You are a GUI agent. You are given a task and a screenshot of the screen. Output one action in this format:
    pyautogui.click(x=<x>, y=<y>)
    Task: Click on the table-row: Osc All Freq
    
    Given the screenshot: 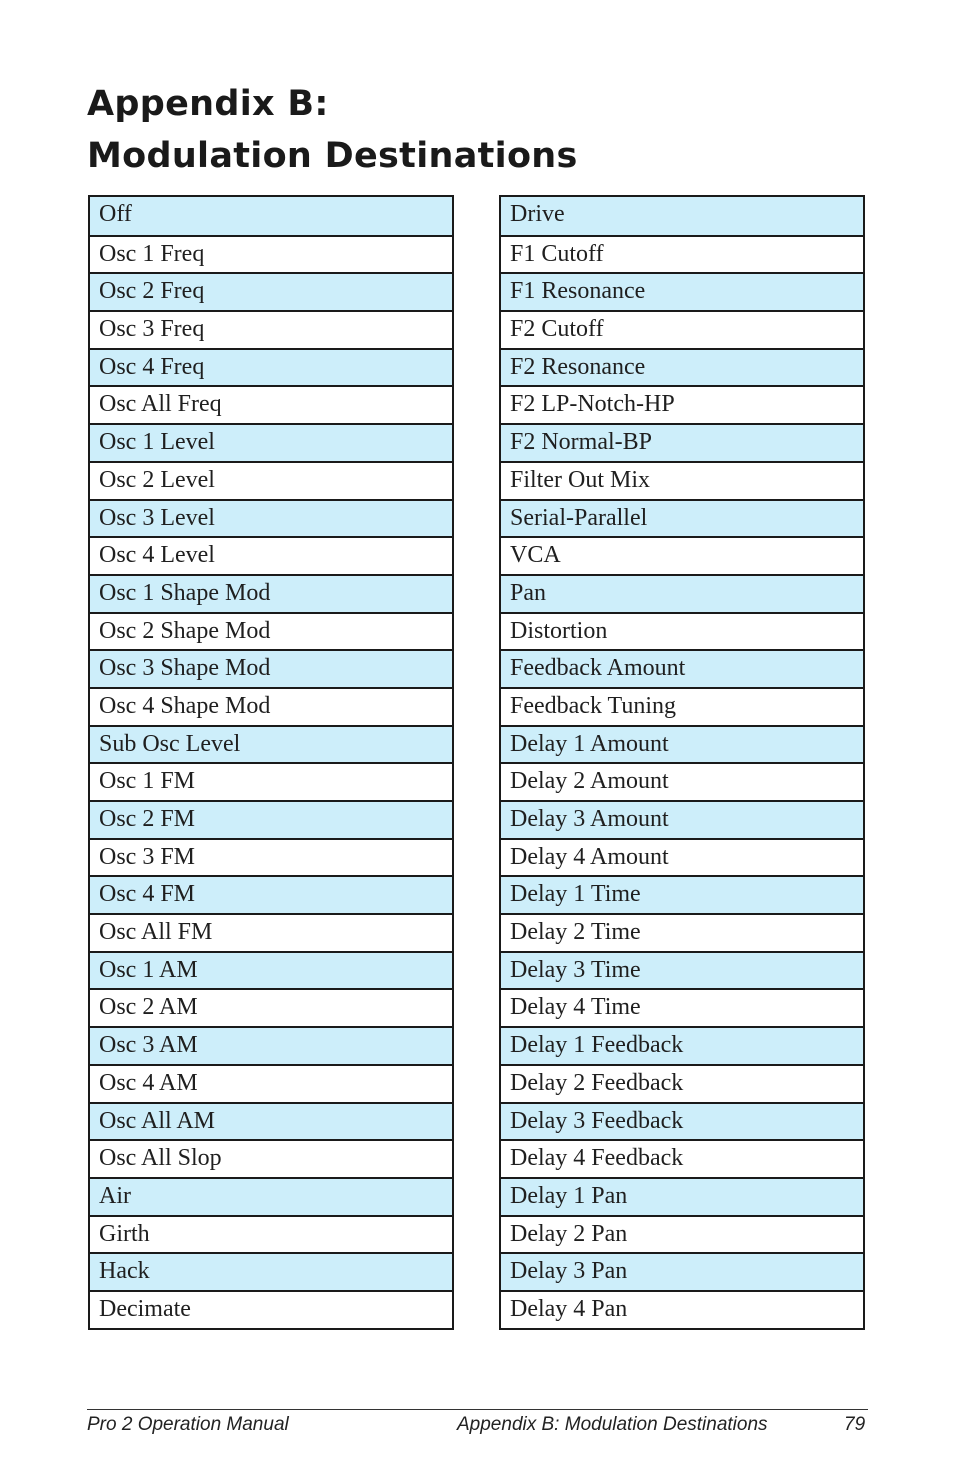 What is the action you would take?
    pyautogui.click(x=271, y=404)
    